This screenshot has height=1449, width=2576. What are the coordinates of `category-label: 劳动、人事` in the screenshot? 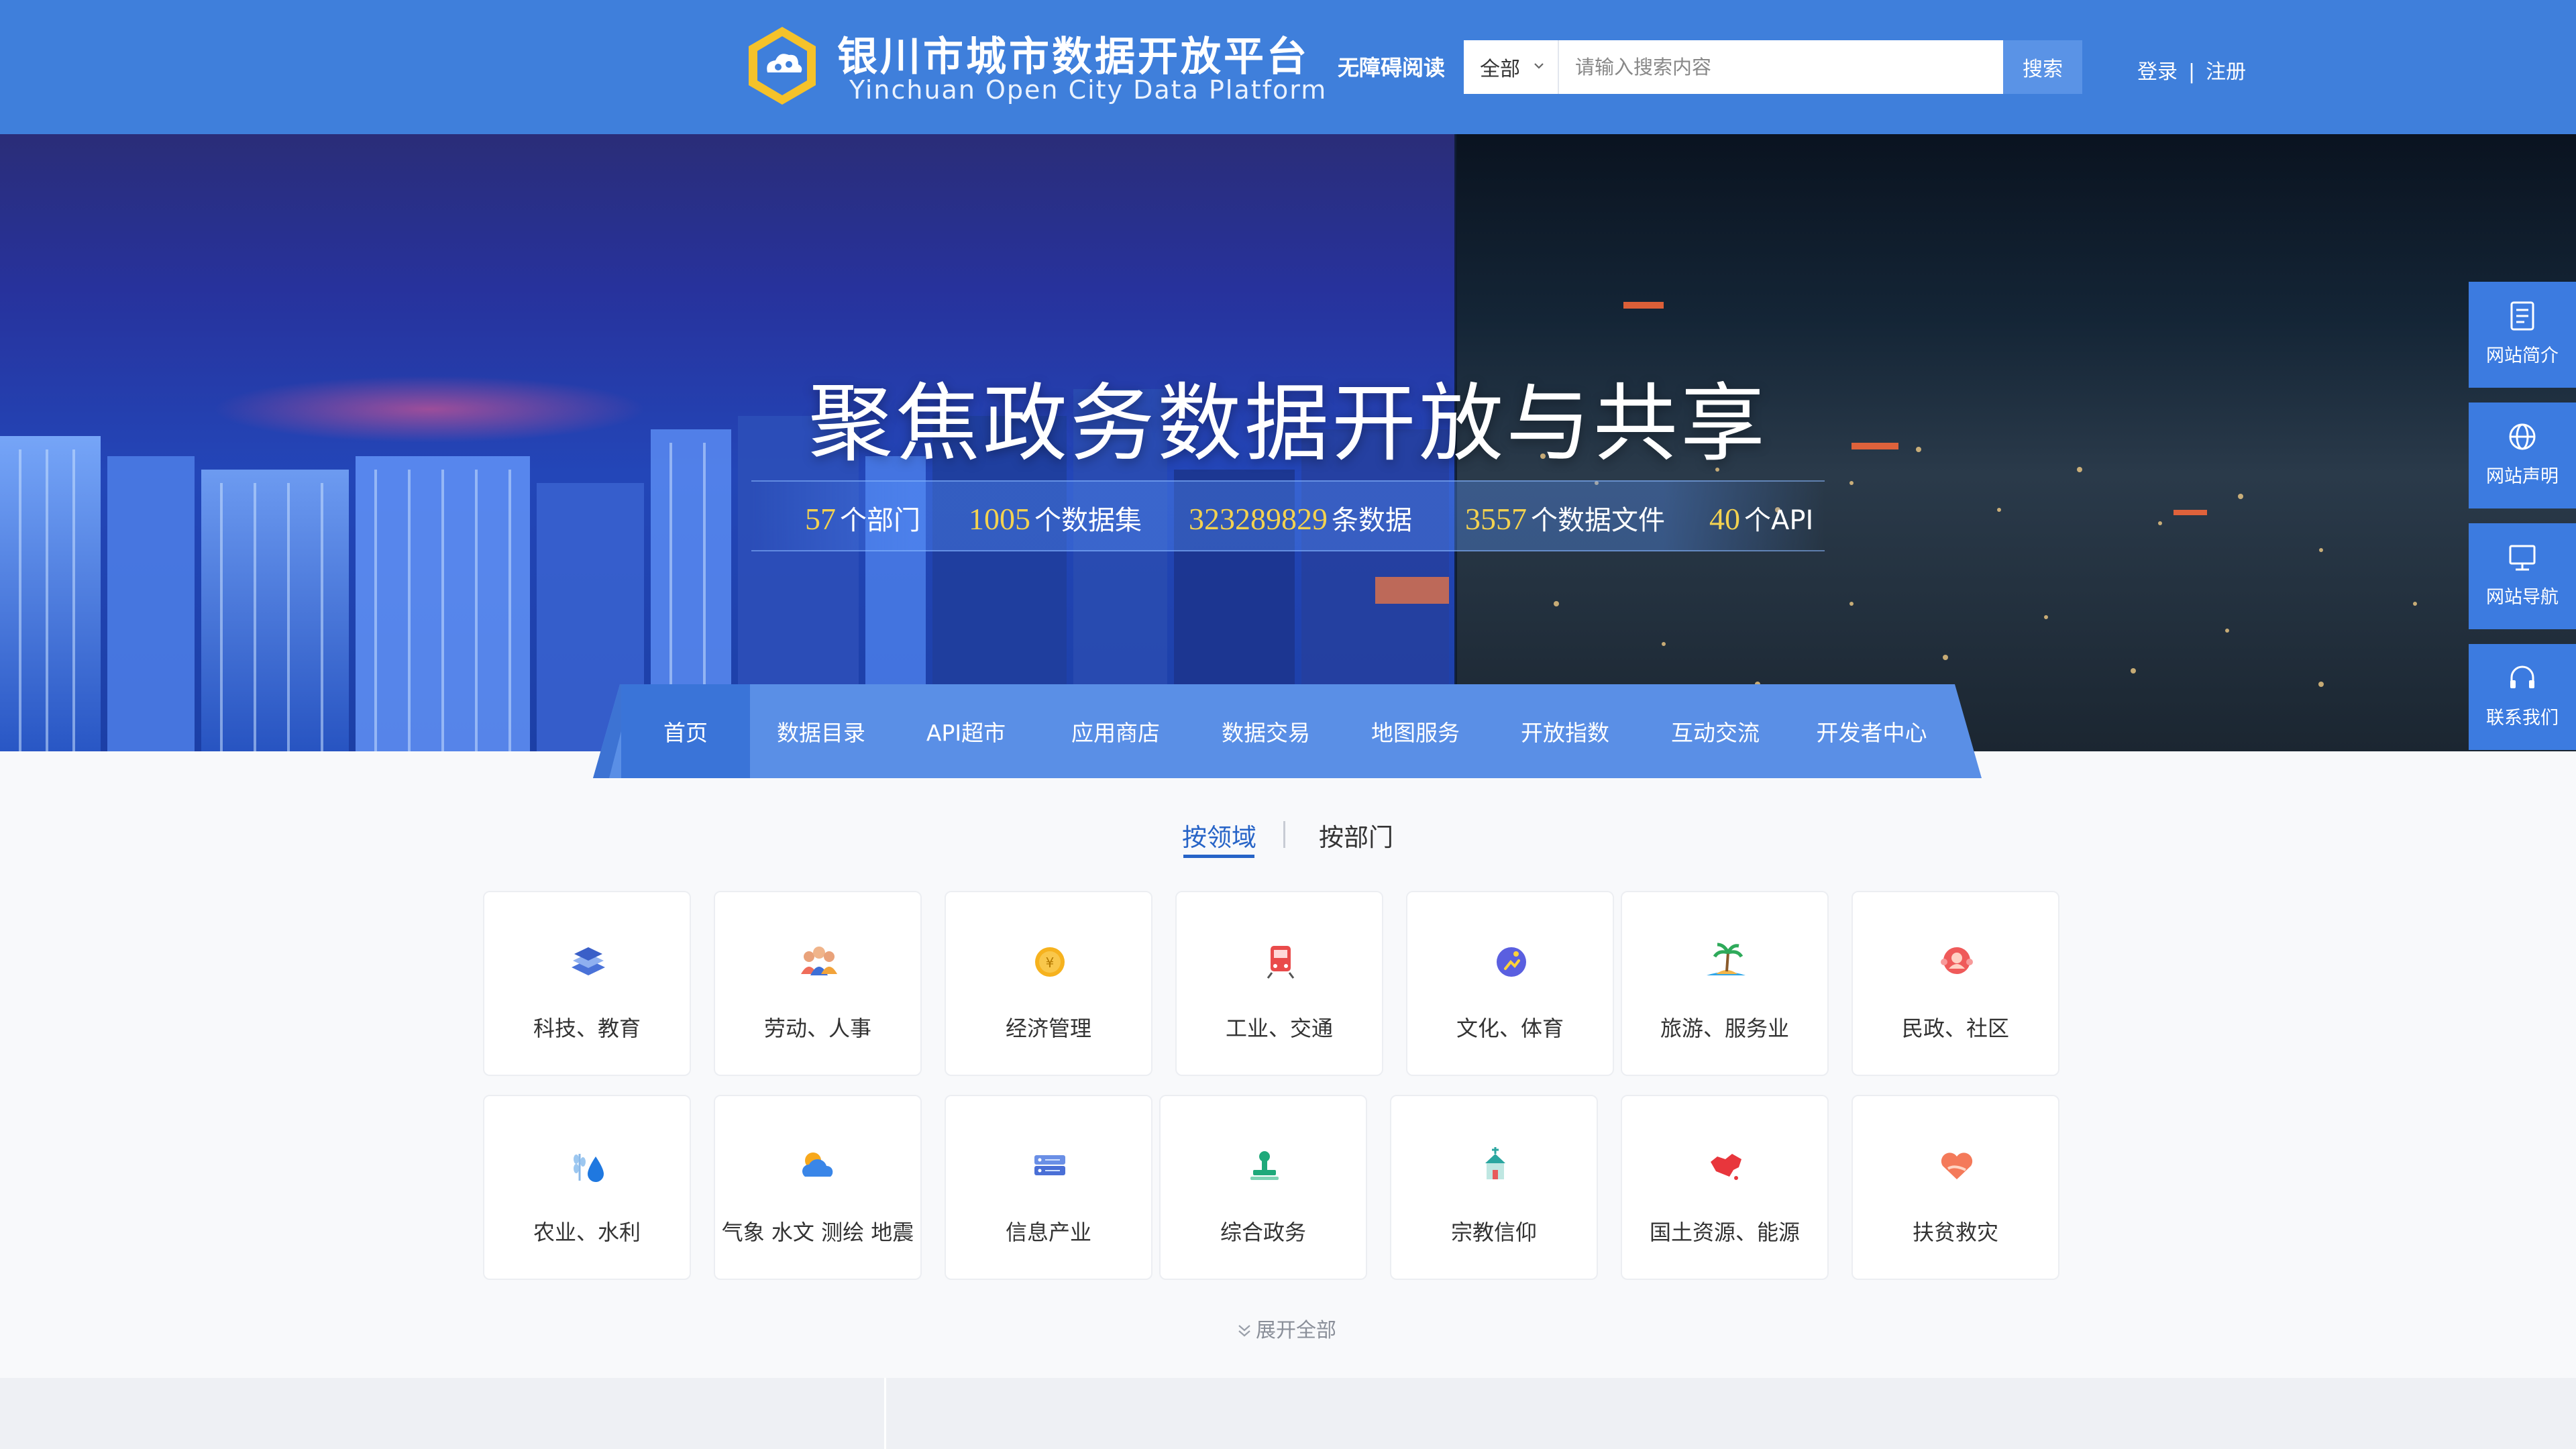 It's located at (817, 1028).